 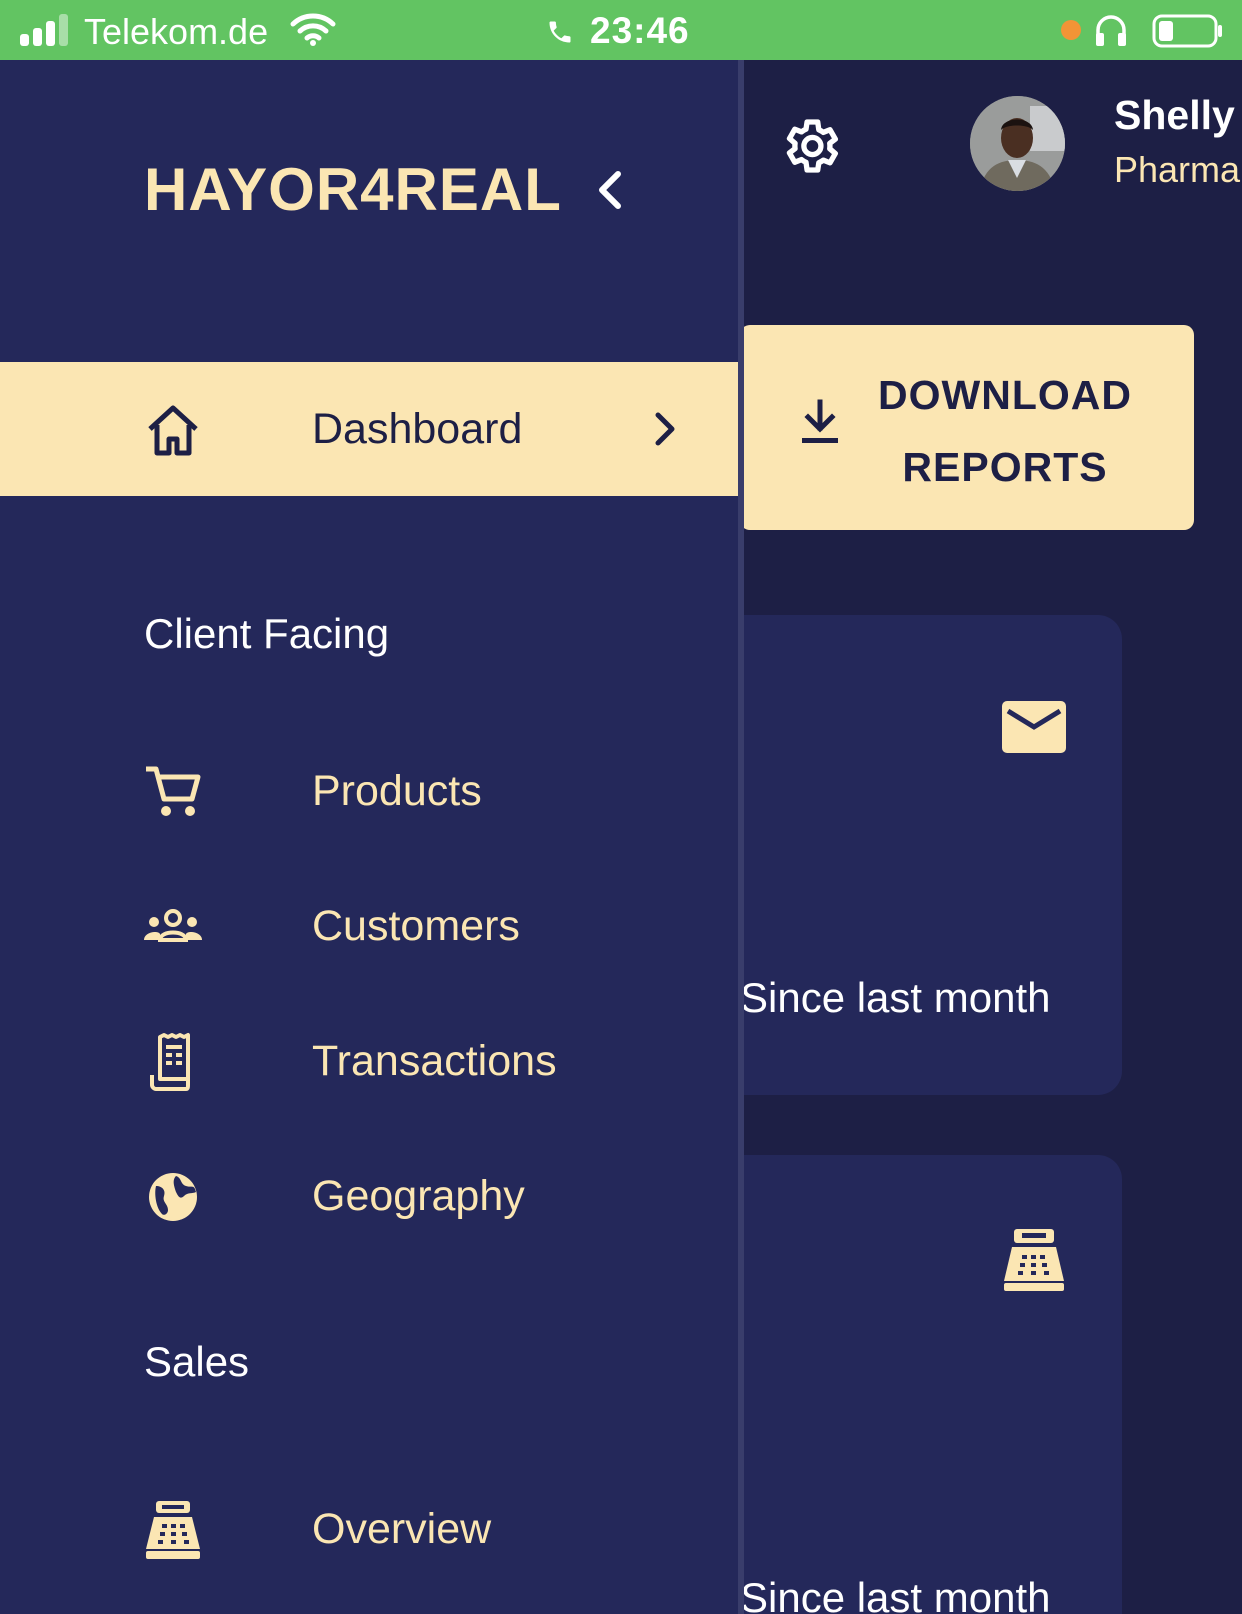 I want to click on user-name: Shelly, so click(x=1174, y=115).